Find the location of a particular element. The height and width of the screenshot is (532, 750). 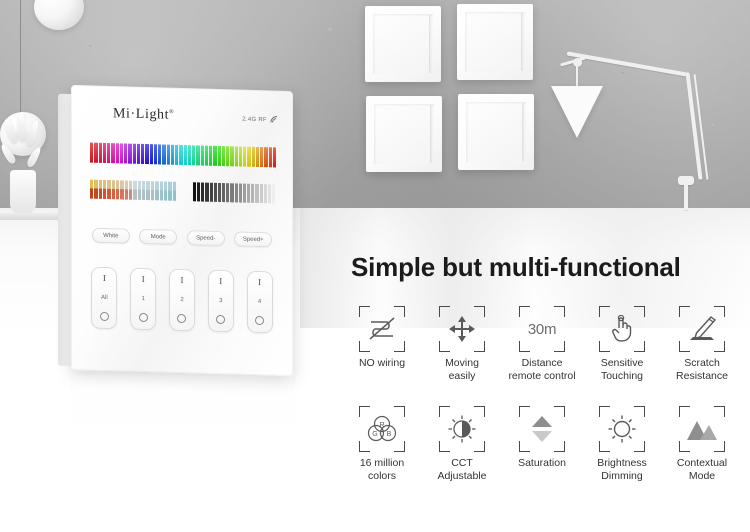

rf-badge: 2.4G RF is located at coordinates (260, 120).